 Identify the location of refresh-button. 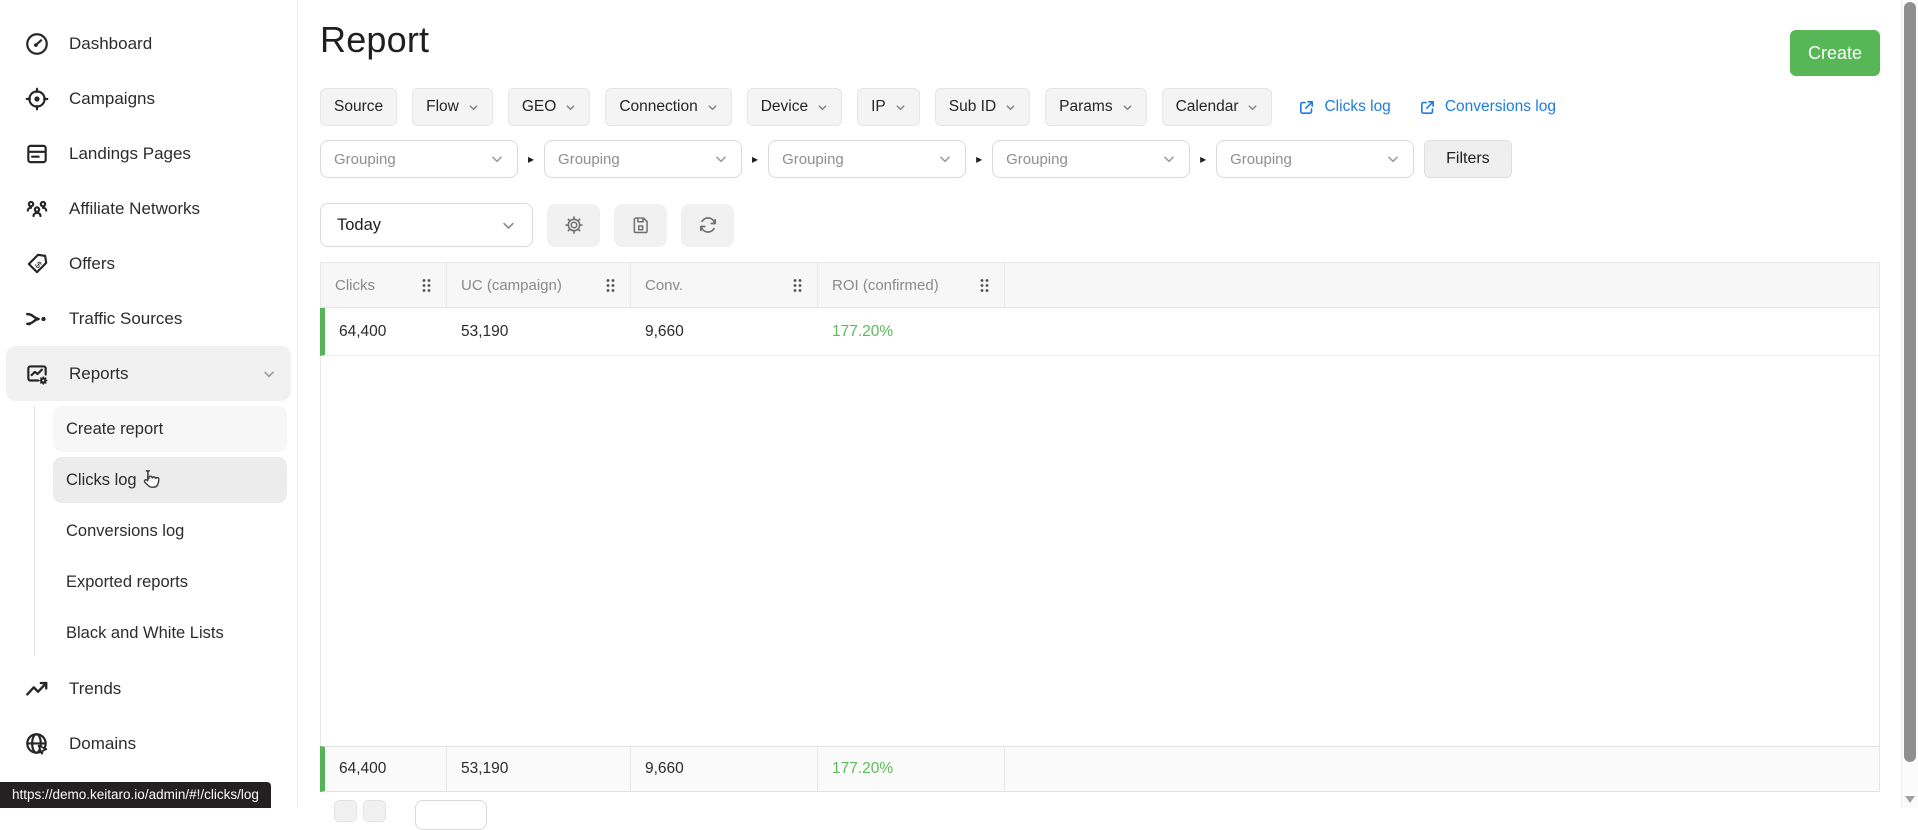
(707, 225).